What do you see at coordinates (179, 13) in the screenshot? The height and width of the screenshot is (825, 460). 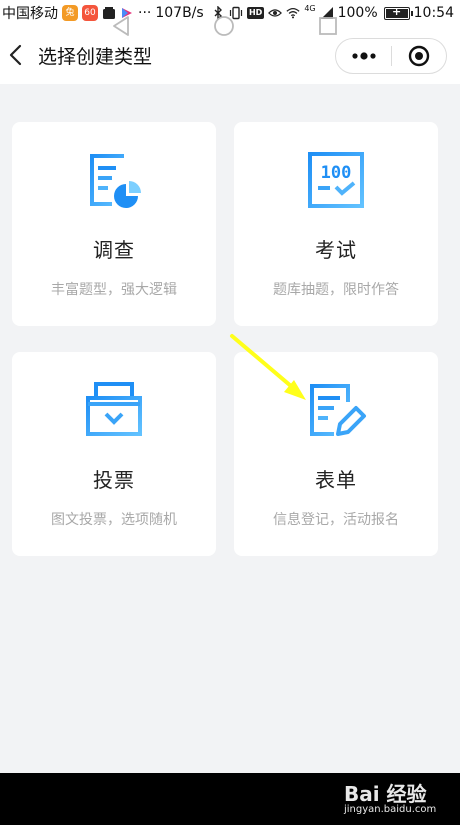 I see `network-speed: 107B/s` at bounding box center [179, 13].